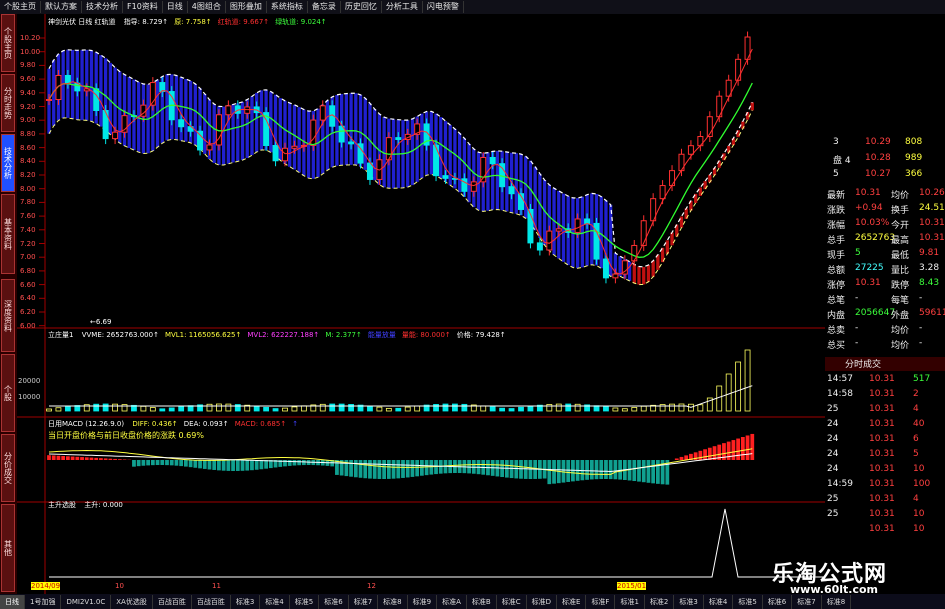 This screenshot has width=945, height=609. What do you see at coordinates (175, 7) in the screenshot?
I see `menu-item: 日线` at bounding box center [175, 7].